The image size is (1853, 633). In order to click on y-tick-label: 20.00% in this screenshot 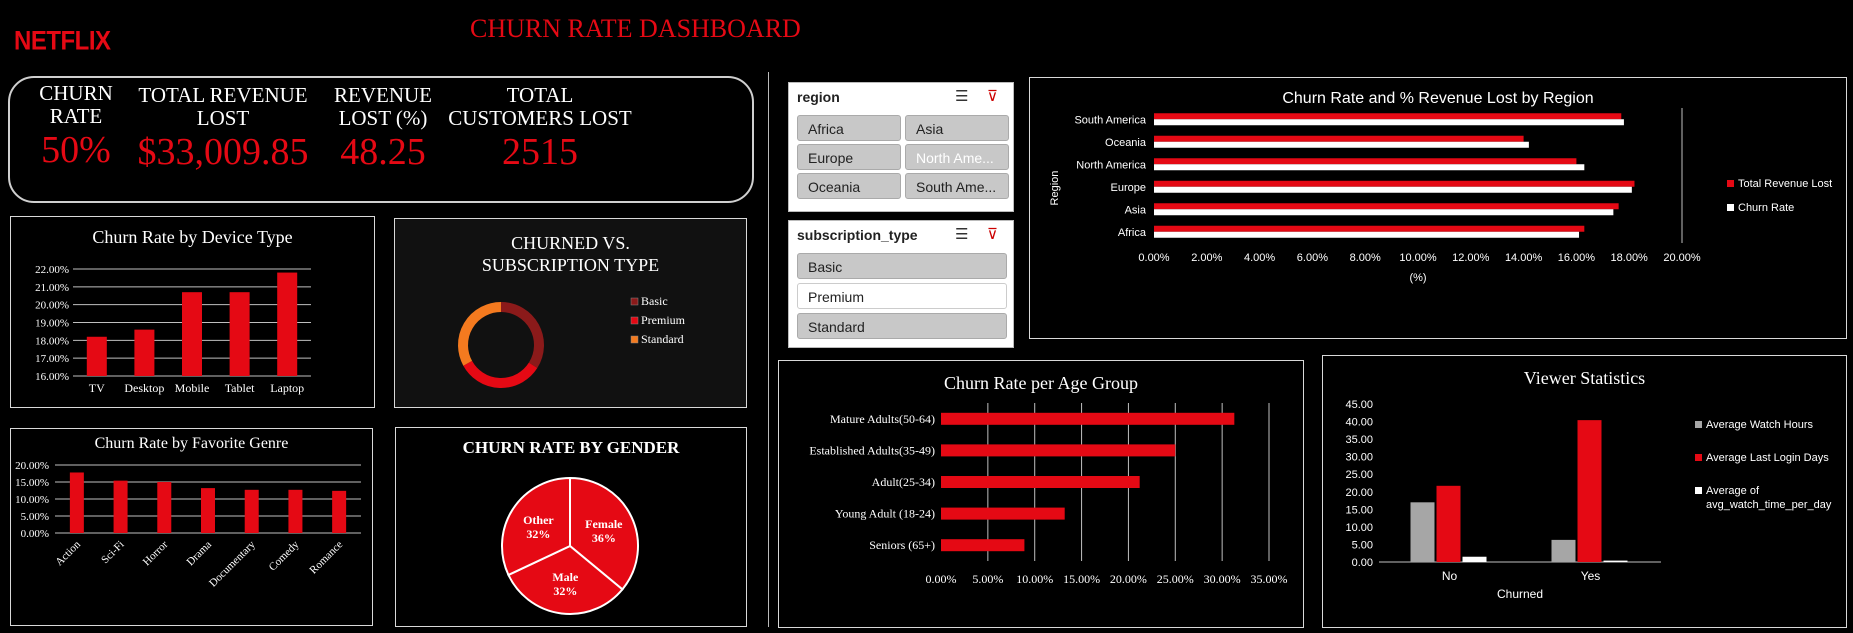, I will do `click(32, 466)`.